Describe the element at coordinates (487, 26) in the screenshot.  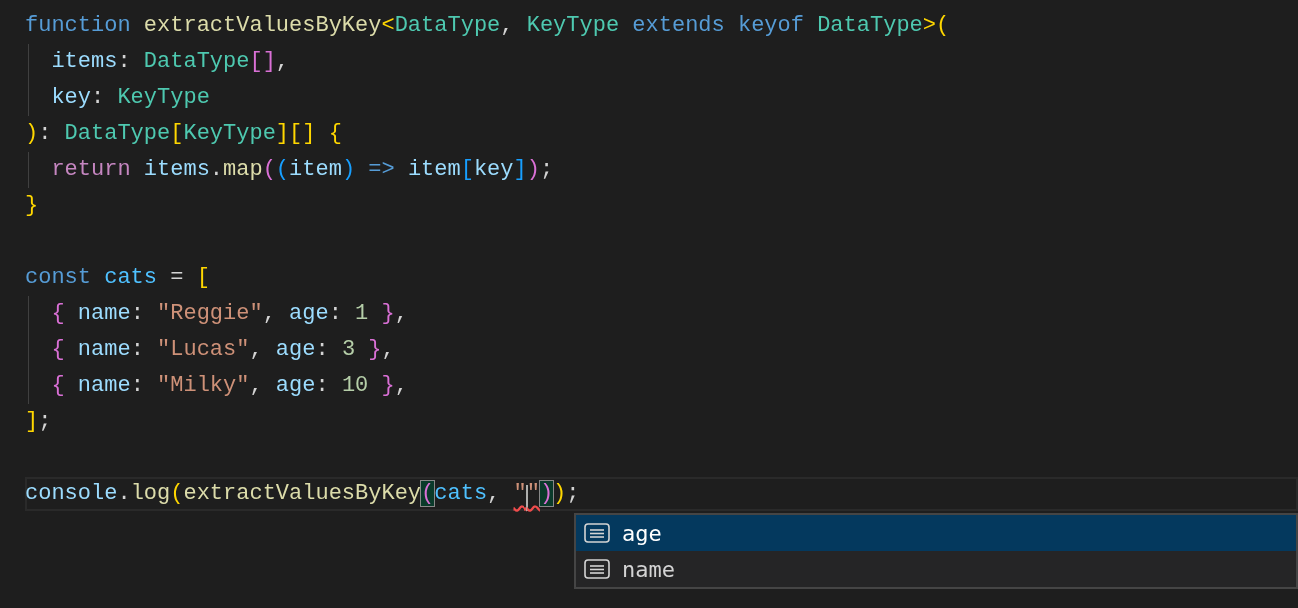
I see `code-line: function extractValuesByKey<DataType, KeyType extends keyof DataType>(` at that location.